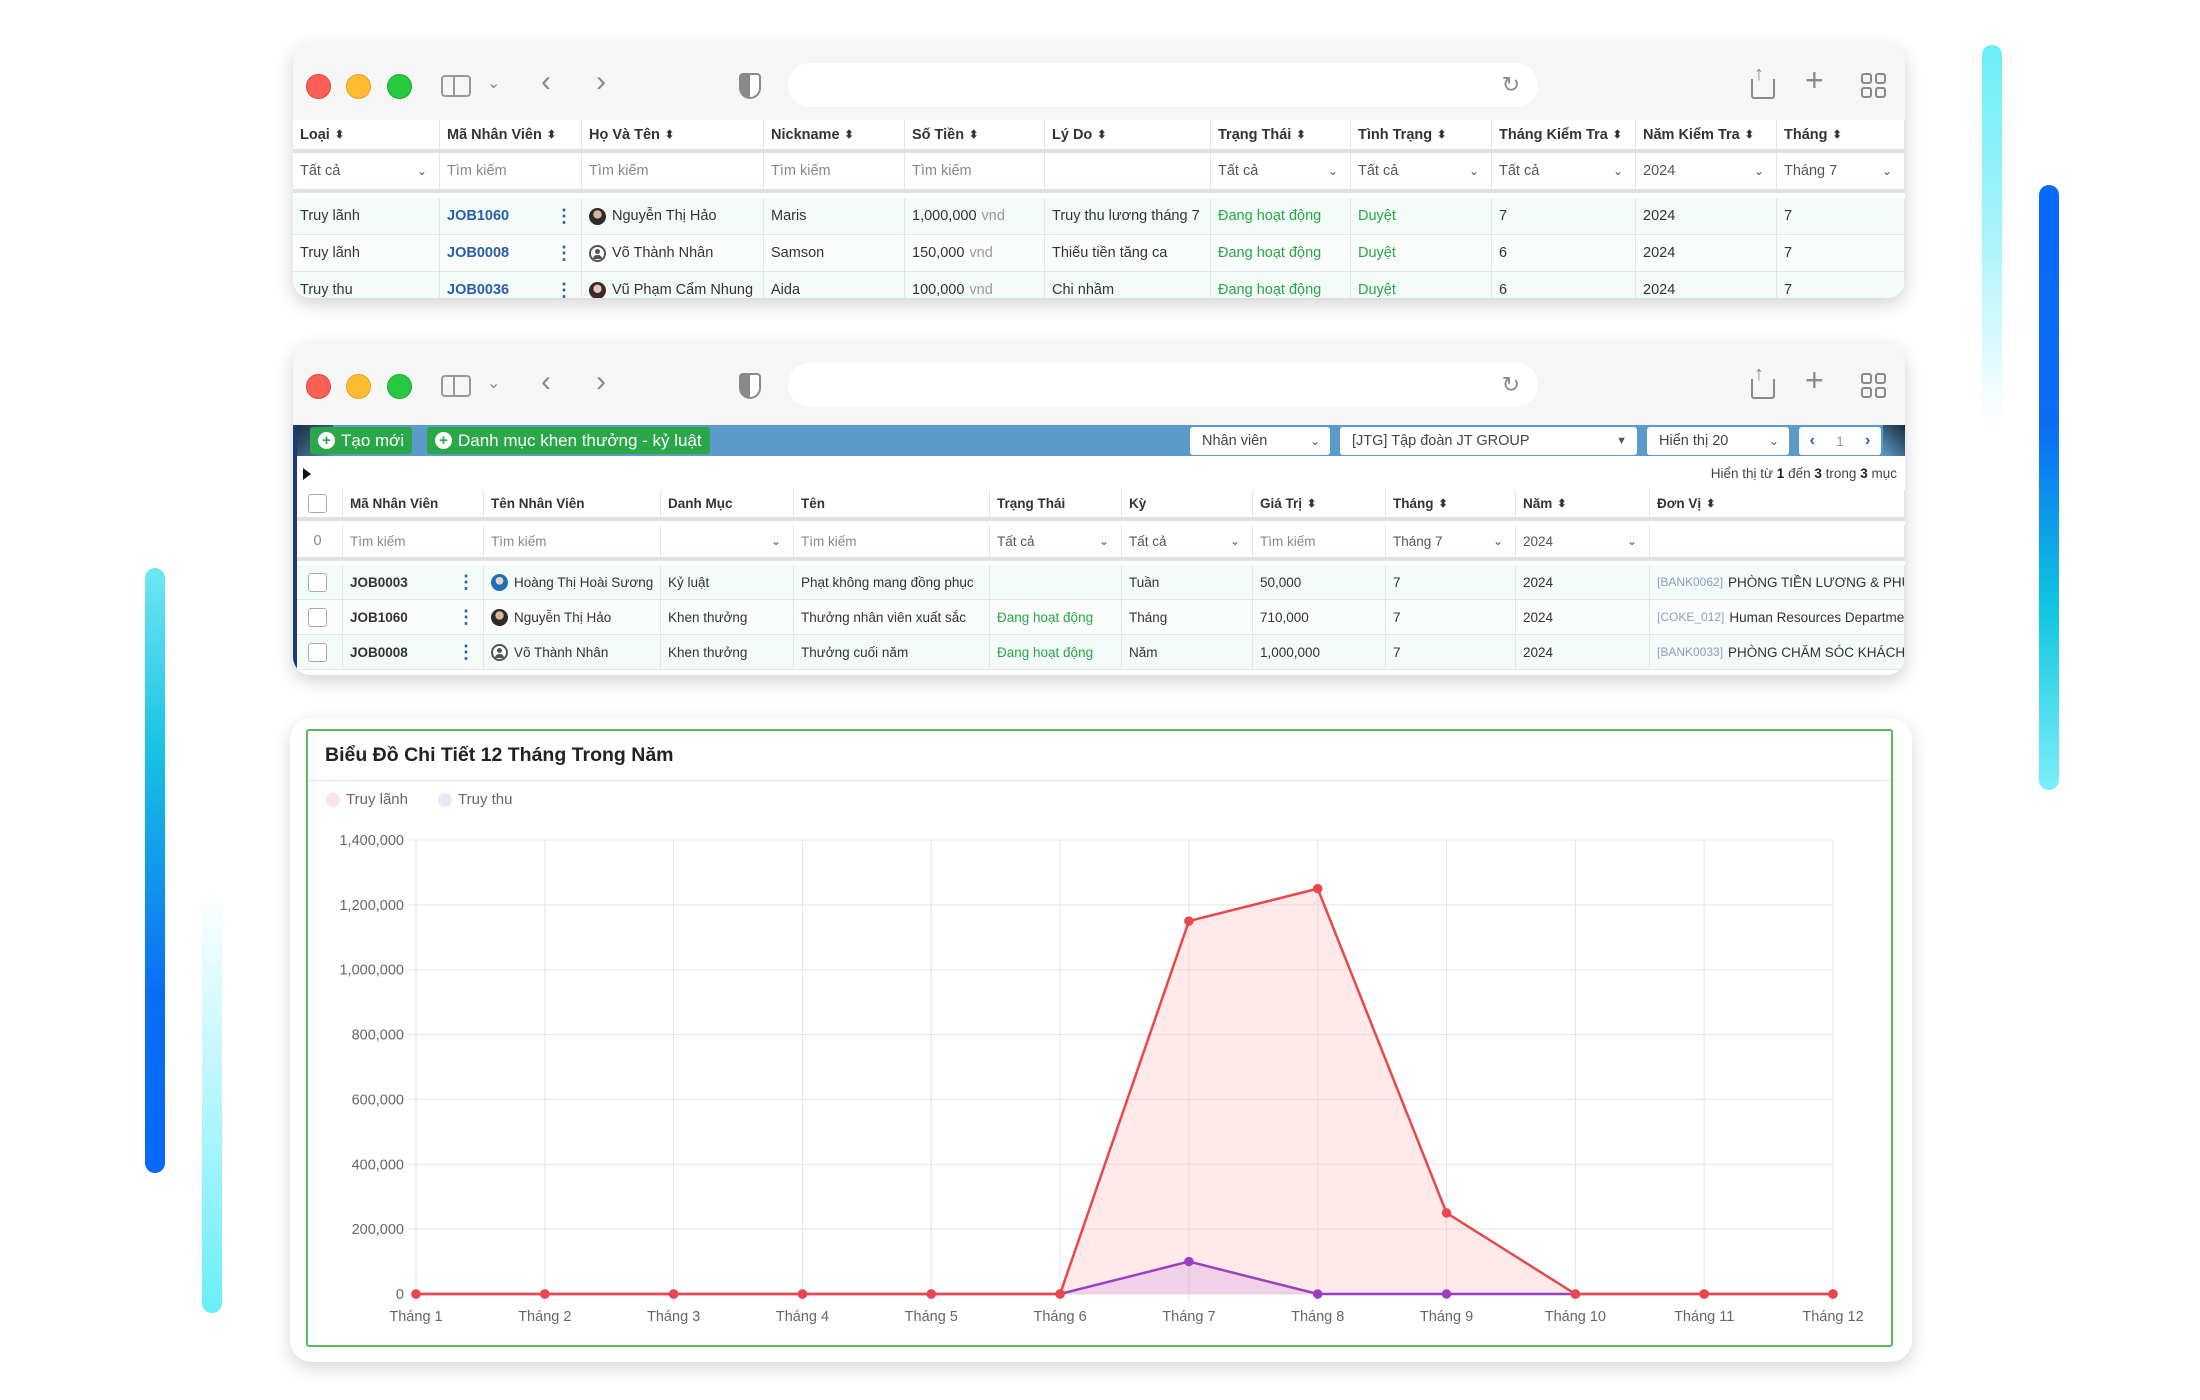 The image size is (2200, 1400). Describe the element at coordinates (511, 134) in the screenshot. I see `column-header: Mã Nhân Viên ⬍` at that location.